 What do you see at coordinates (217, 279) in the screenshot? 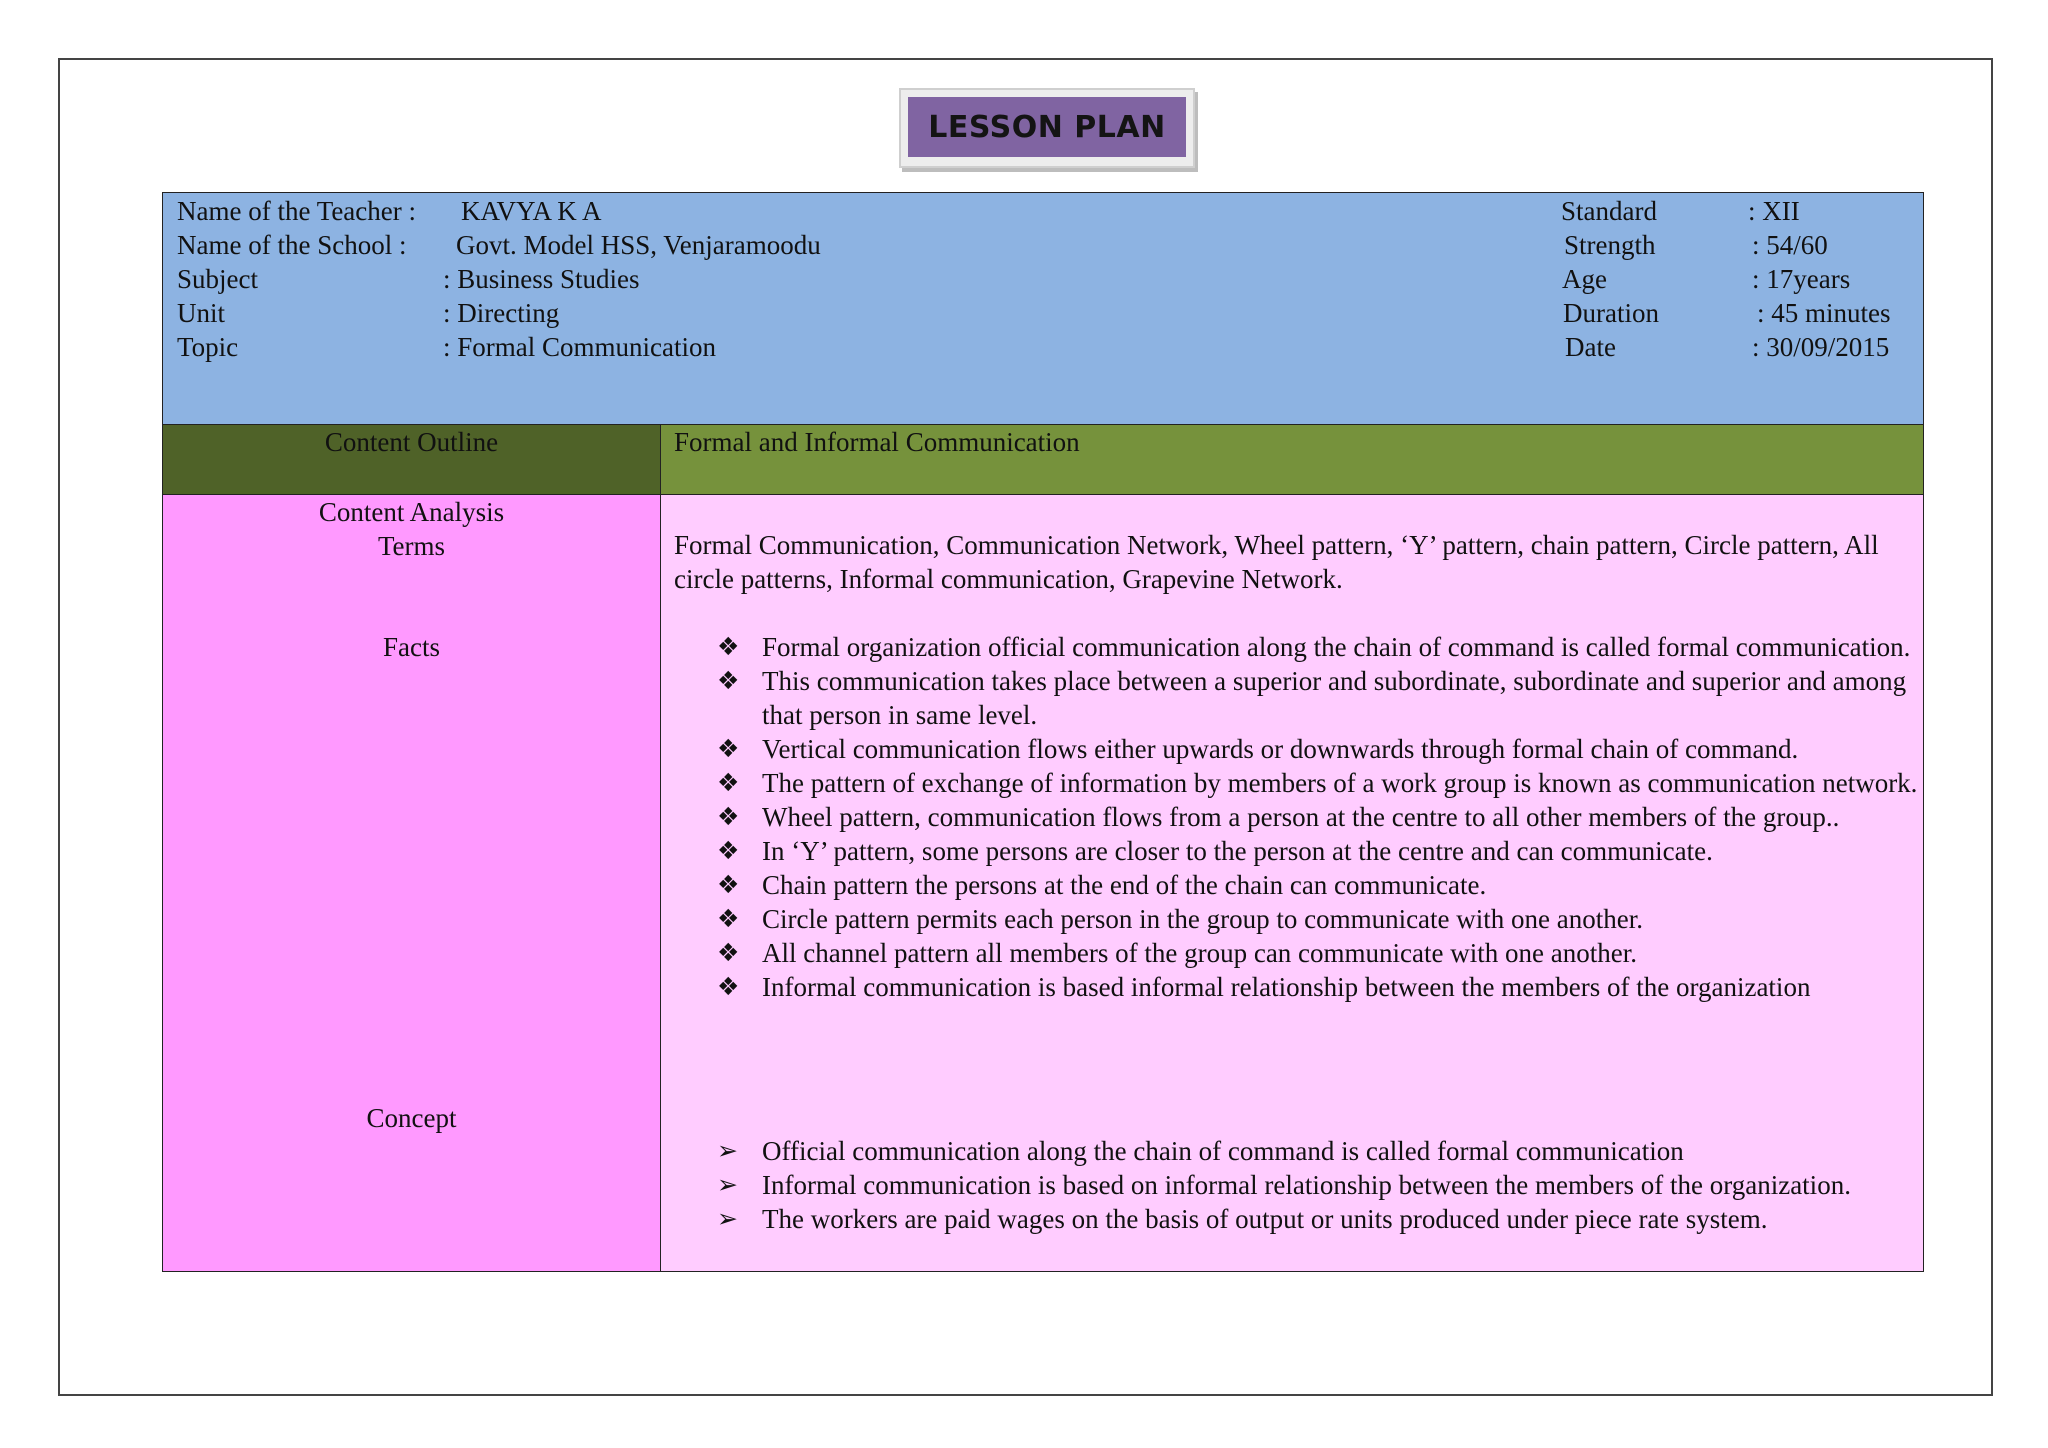
I see `subject-label: Subject` at bounding box center [217, 279].